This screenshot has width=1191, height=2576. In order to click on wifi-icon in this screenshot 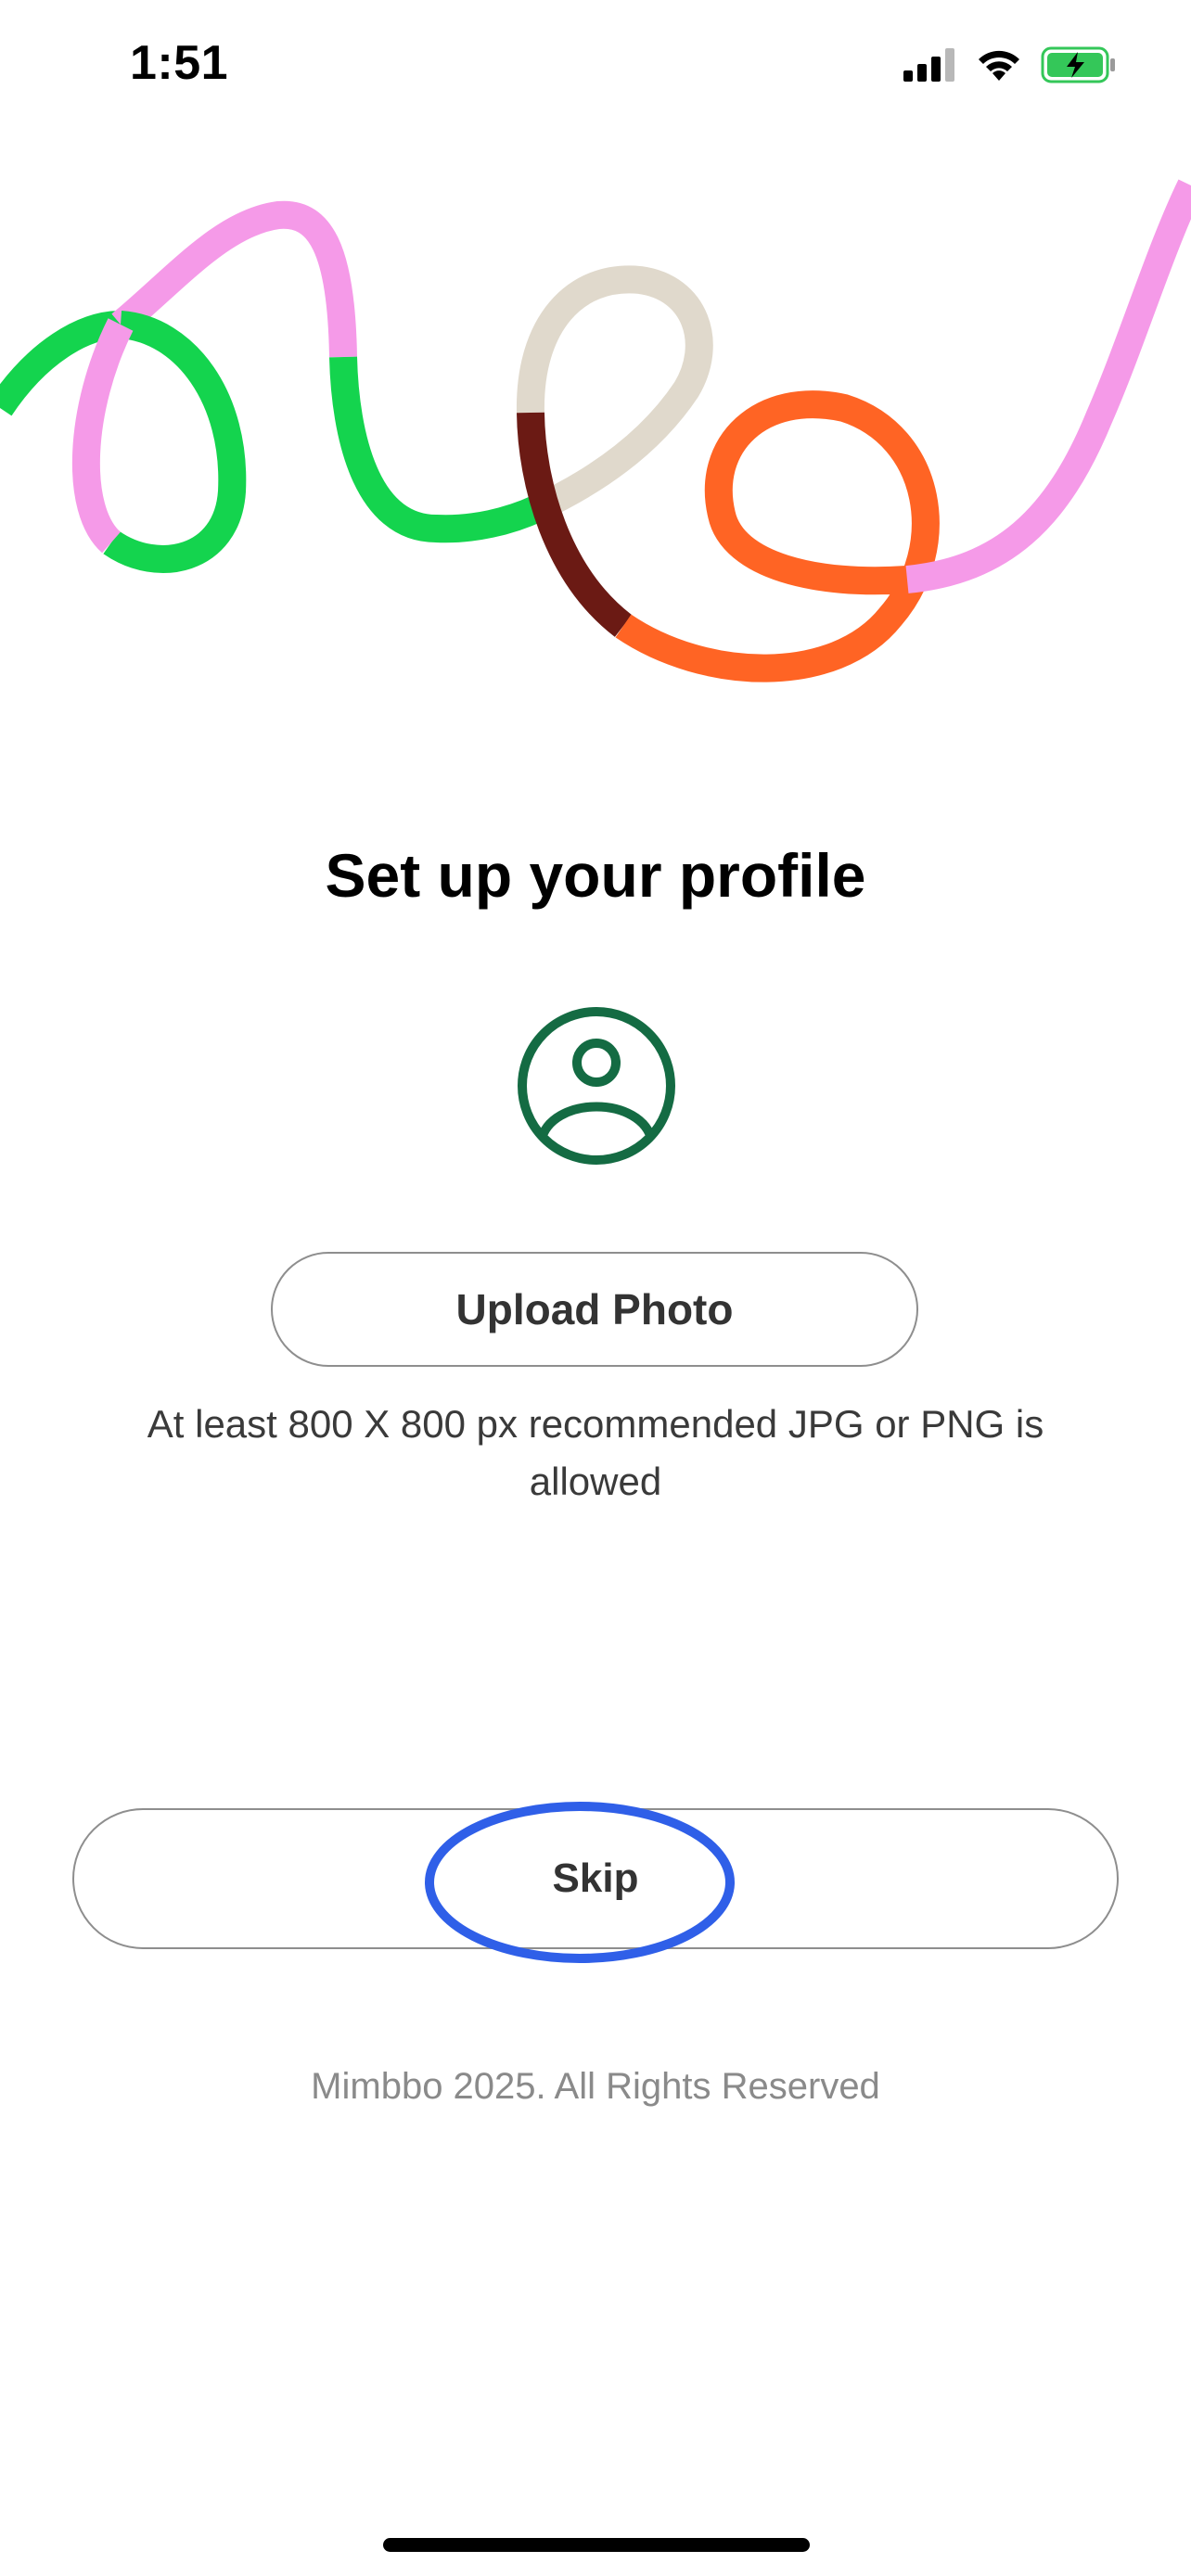, I will do `click(999, 67)`.